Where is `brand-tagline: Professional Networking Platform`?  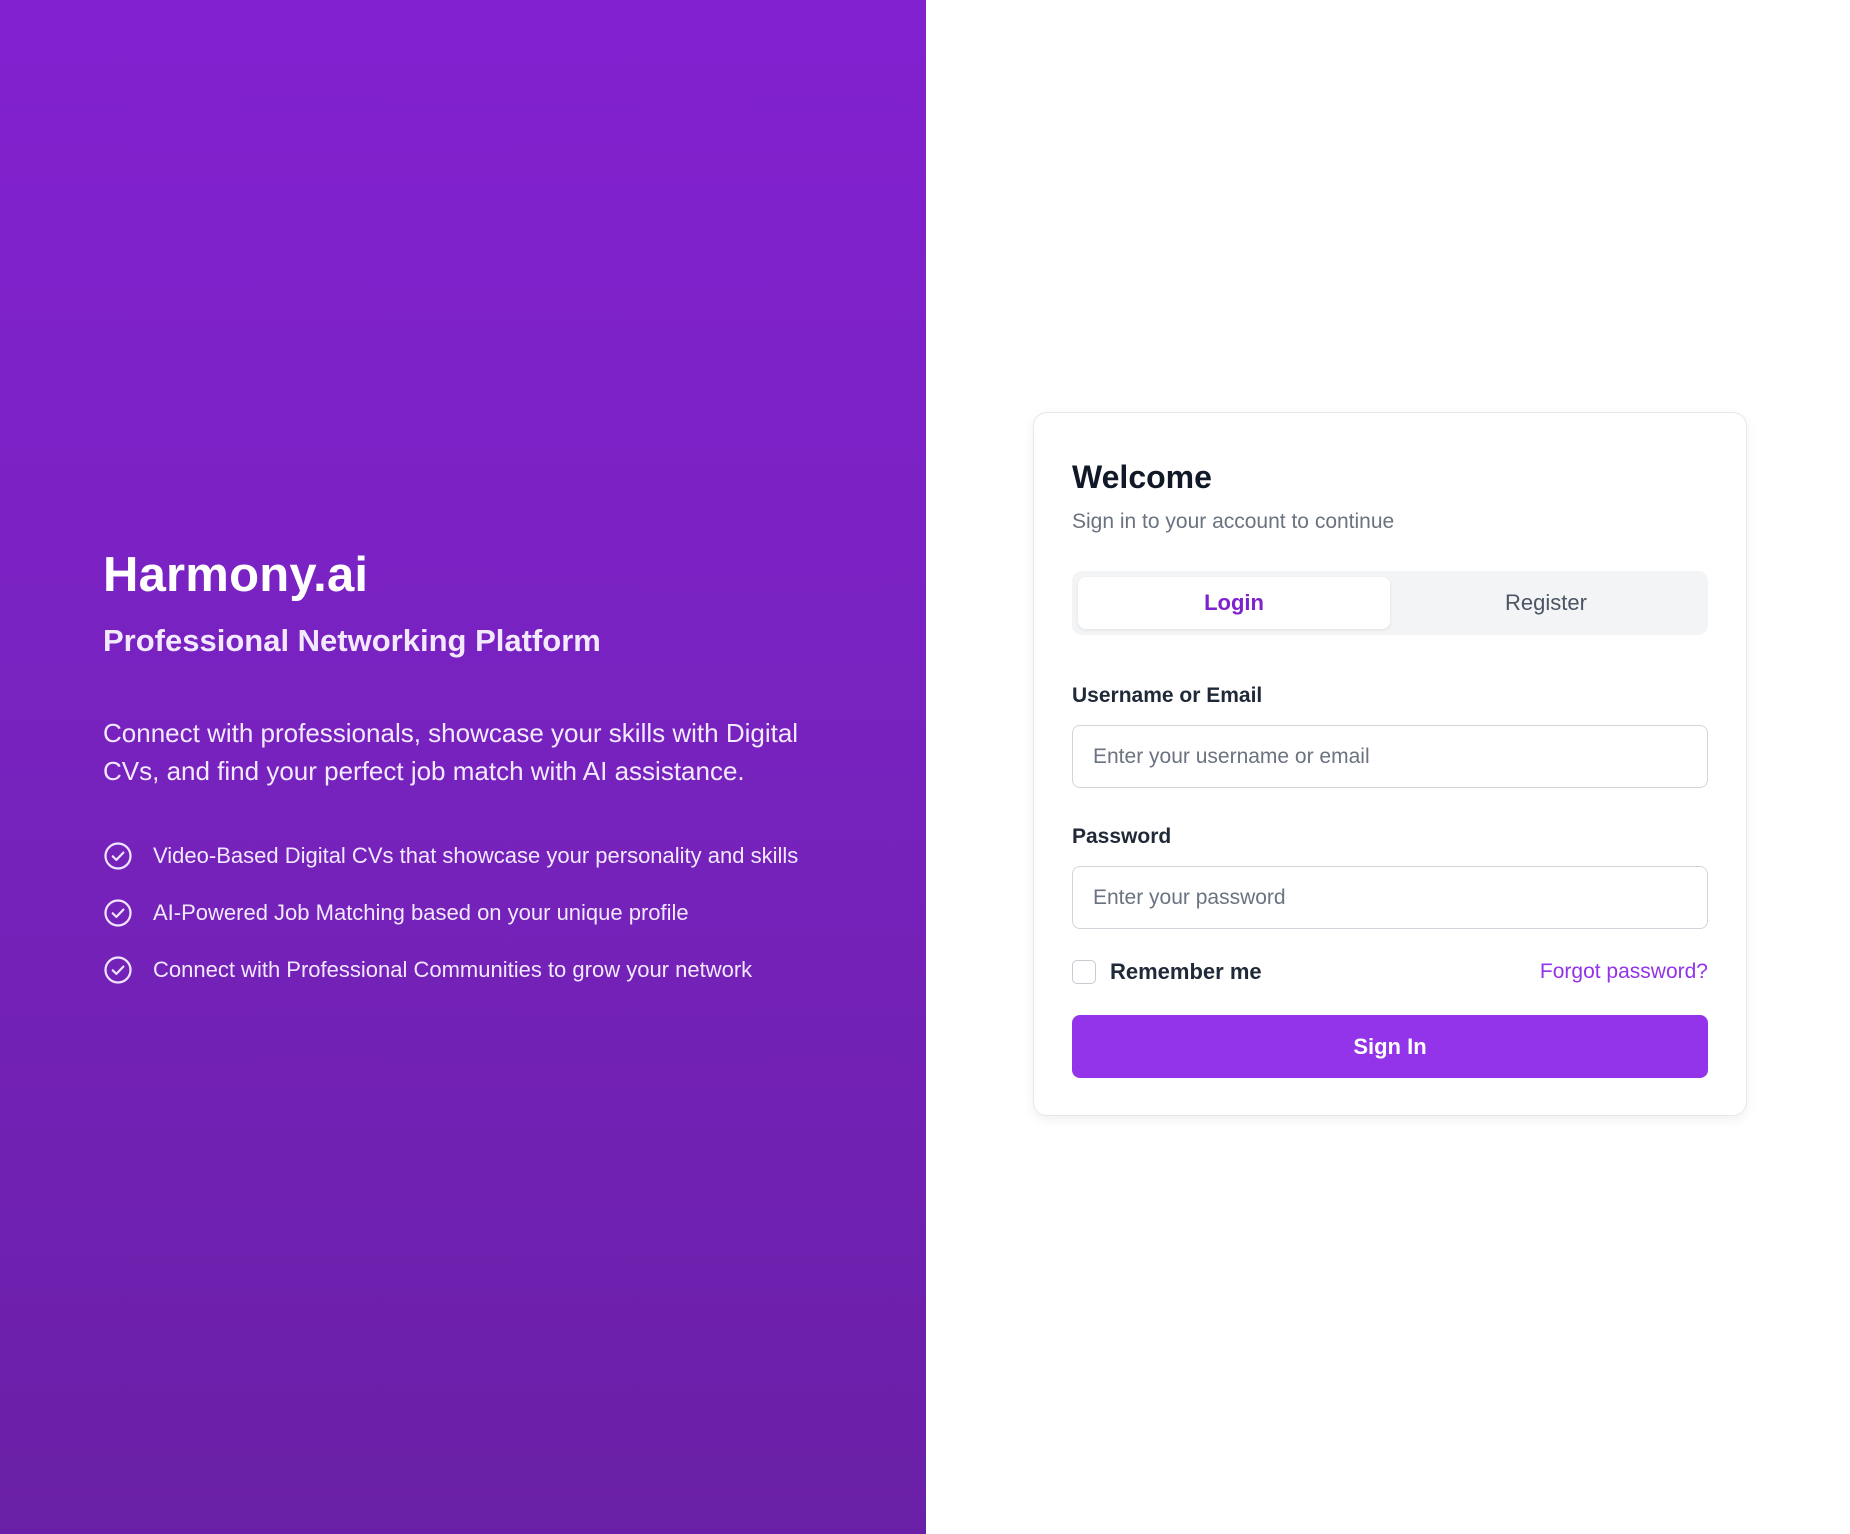 brand-tagline: Professional Networking Platform is located at coordinates (352, 640).